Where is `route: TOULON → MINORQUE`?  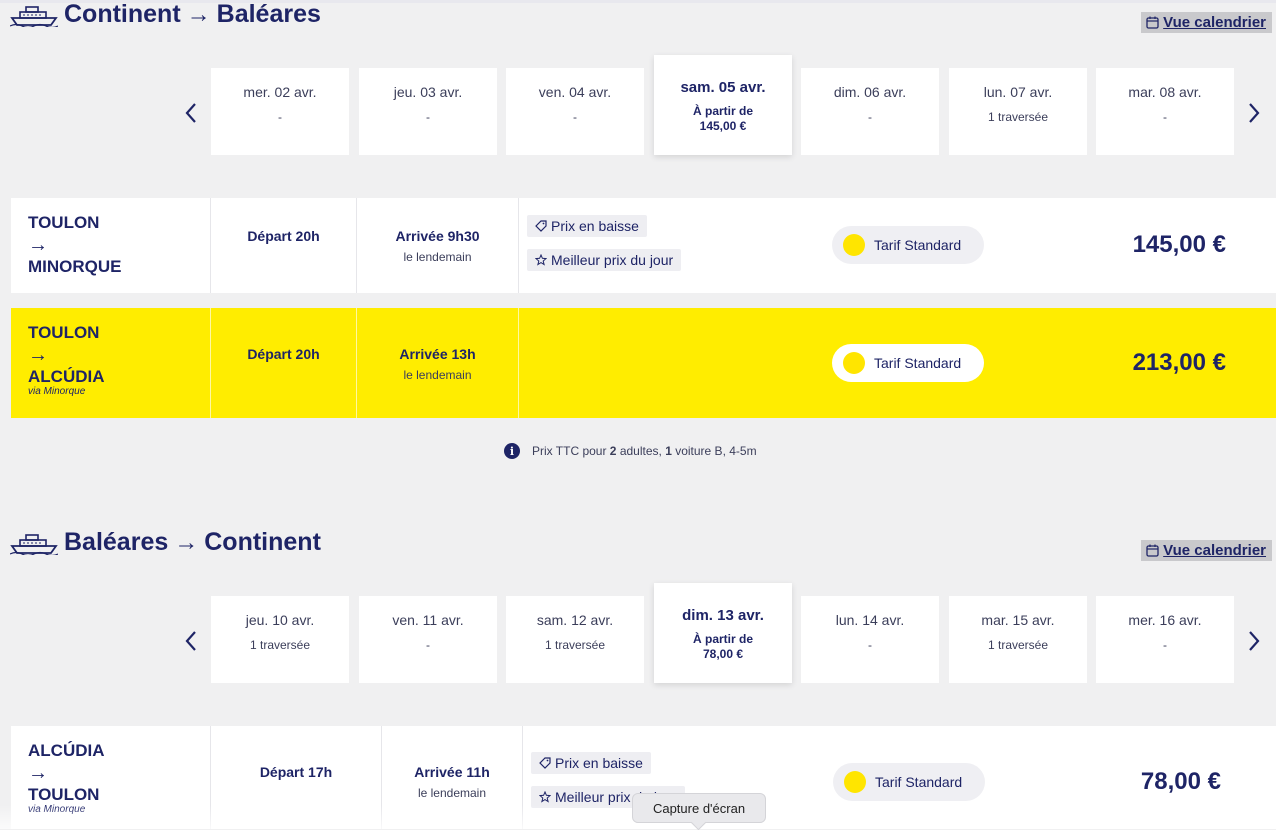
route: TOULON → MINORQUE is located at coordinates (75, 245).